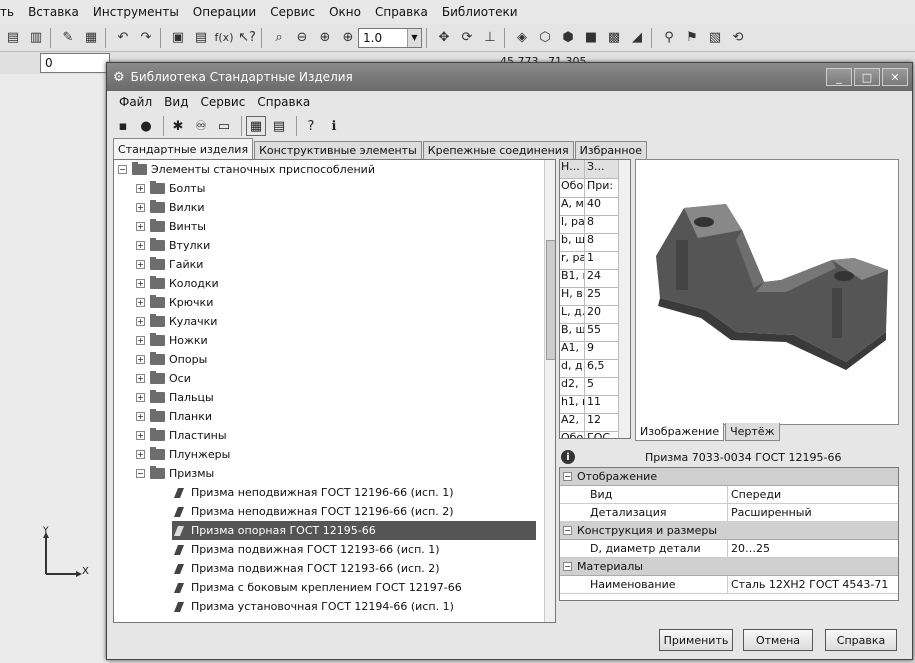 The width and height of the screenshot is (915, 663). I want to click on property-group: − Отображение, so click(729, 477).